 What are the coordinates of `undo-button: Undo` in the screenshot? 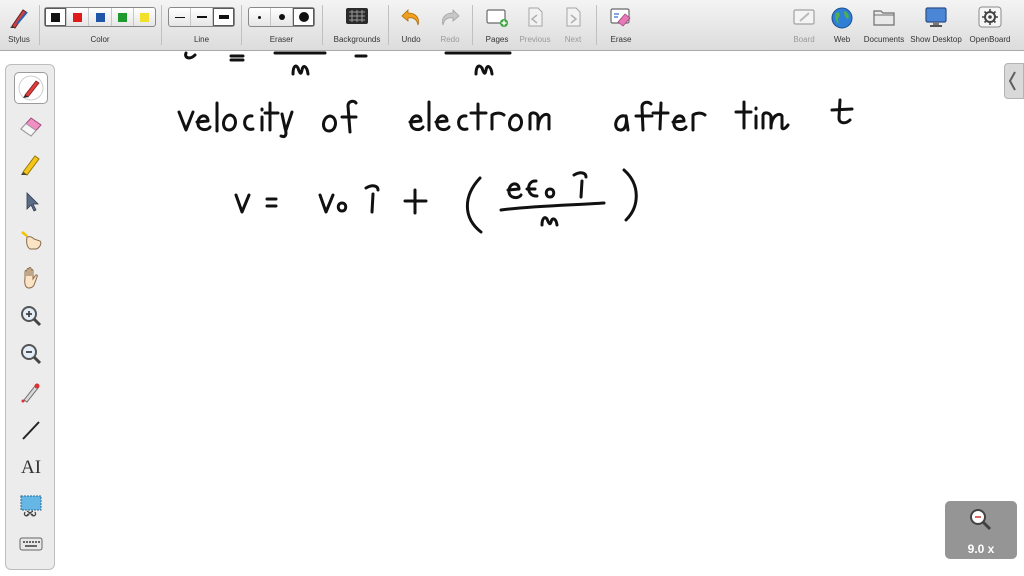 It's located at (411, 25).